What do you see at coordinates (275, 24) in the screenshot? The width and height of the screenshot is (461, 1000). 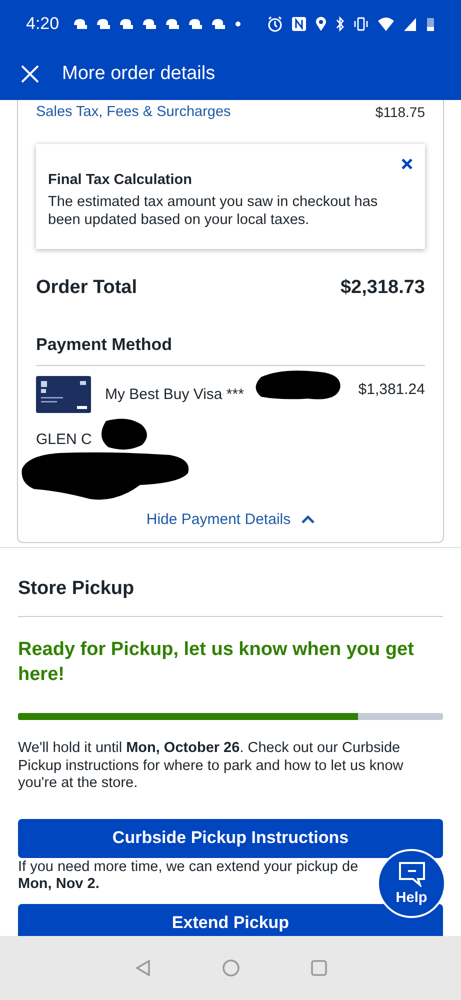 I see `alarm-icon` at bounding box center [275, 24].